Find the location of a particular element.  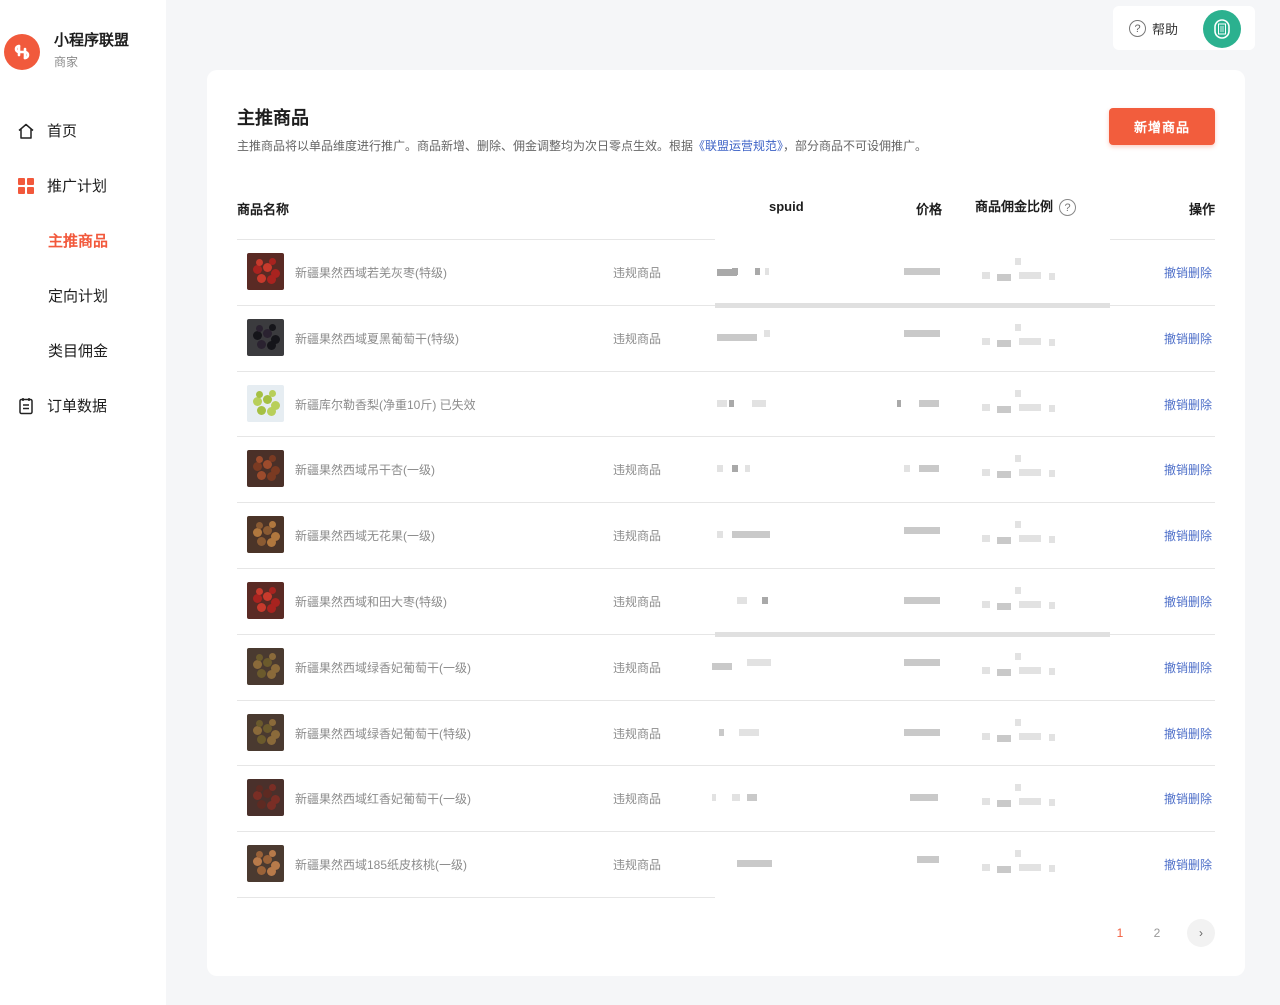

table-row: 新疆果然西域红香妃葡萄干(一级) 违规商品 撤销删除 is located at coordinates (726, 798).